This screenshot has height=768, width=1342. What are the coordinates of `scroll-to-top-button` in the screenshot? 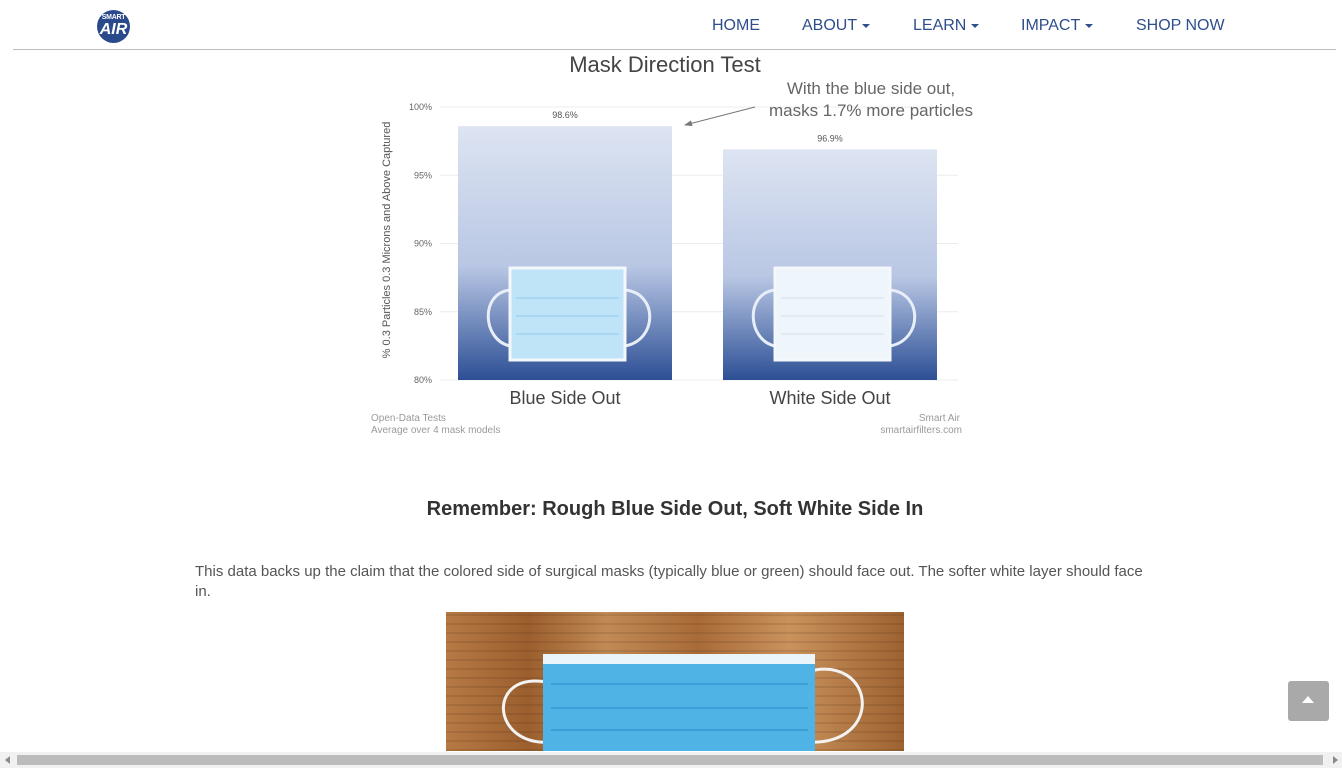 It's located at (1308, 701).